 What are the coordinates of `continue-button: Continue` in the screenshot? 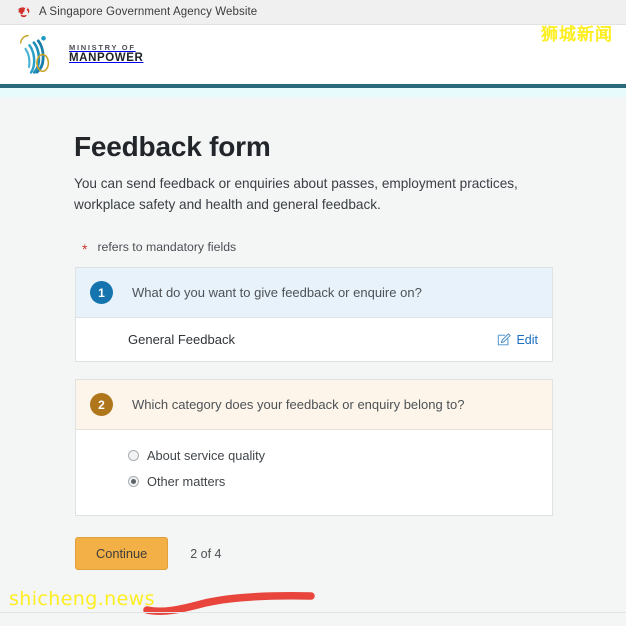 It's located at (122, 554).